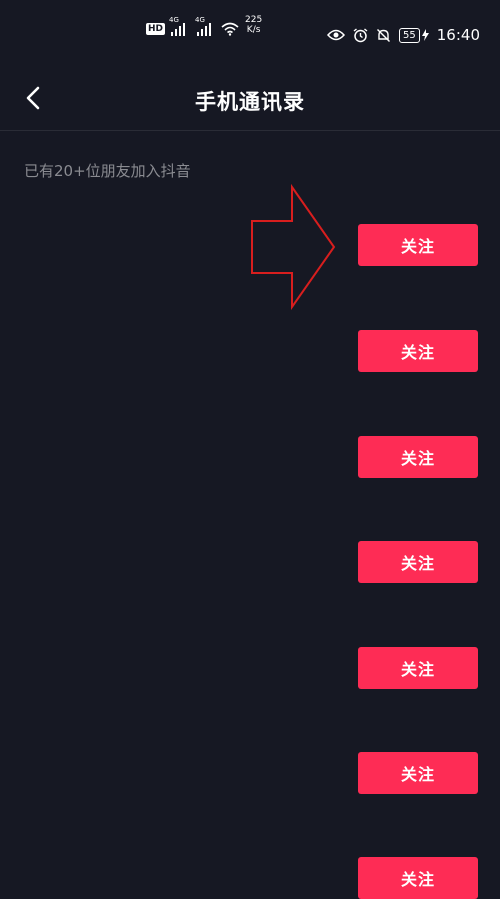 The image size is (500, 899). Describe the element at coordinates (384, 35) in the screenshot. I see `mute-bell-icon` at that location.